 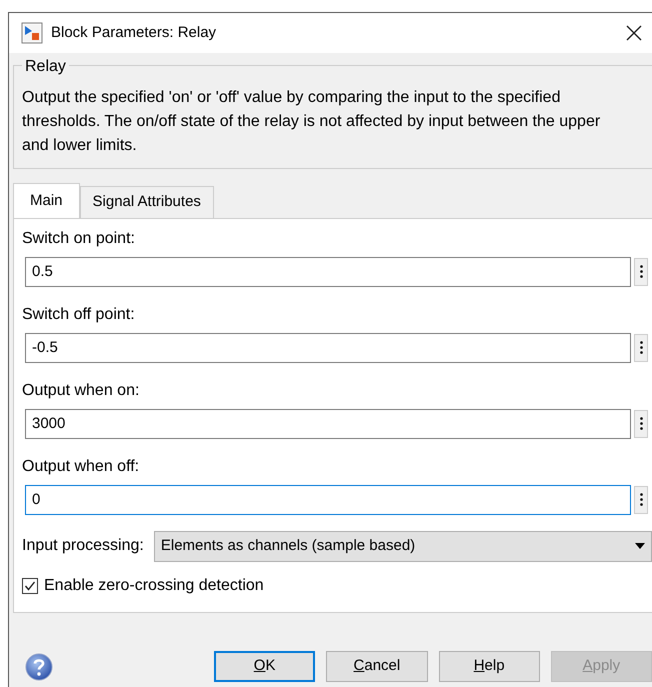 What do you see at coordinates (328, 347) in the screenshot?
I see `input-field: -0.5` at bounding box center [328, 347].